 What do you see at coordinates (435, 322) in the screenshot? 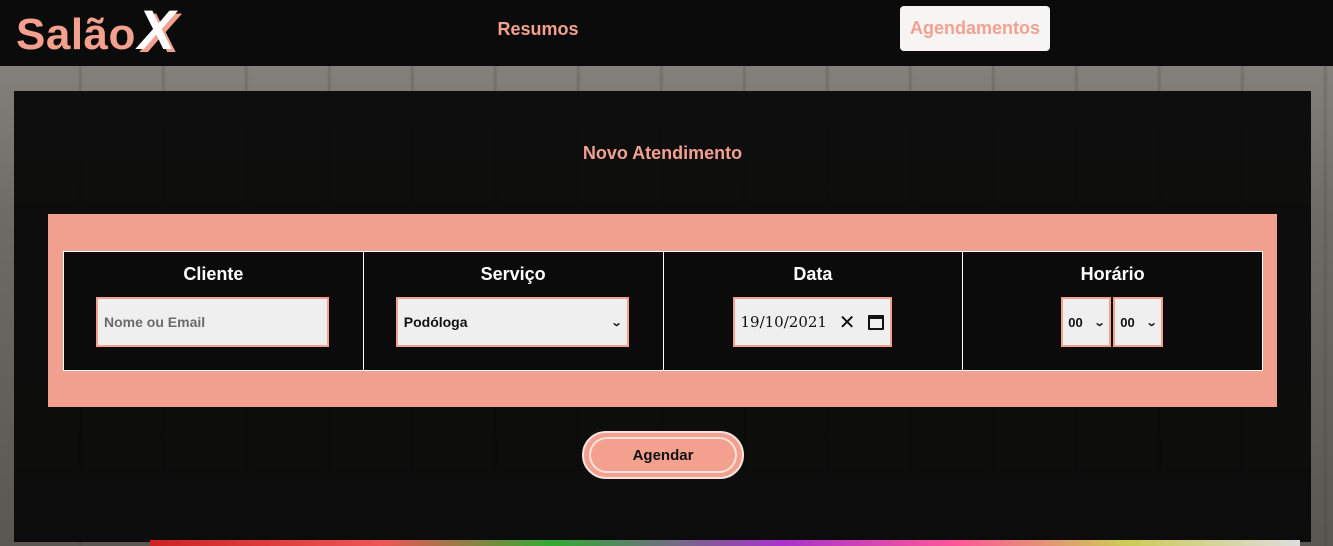
I see `servico-selected-value: Podóloga` at bounding box center [435, 322].